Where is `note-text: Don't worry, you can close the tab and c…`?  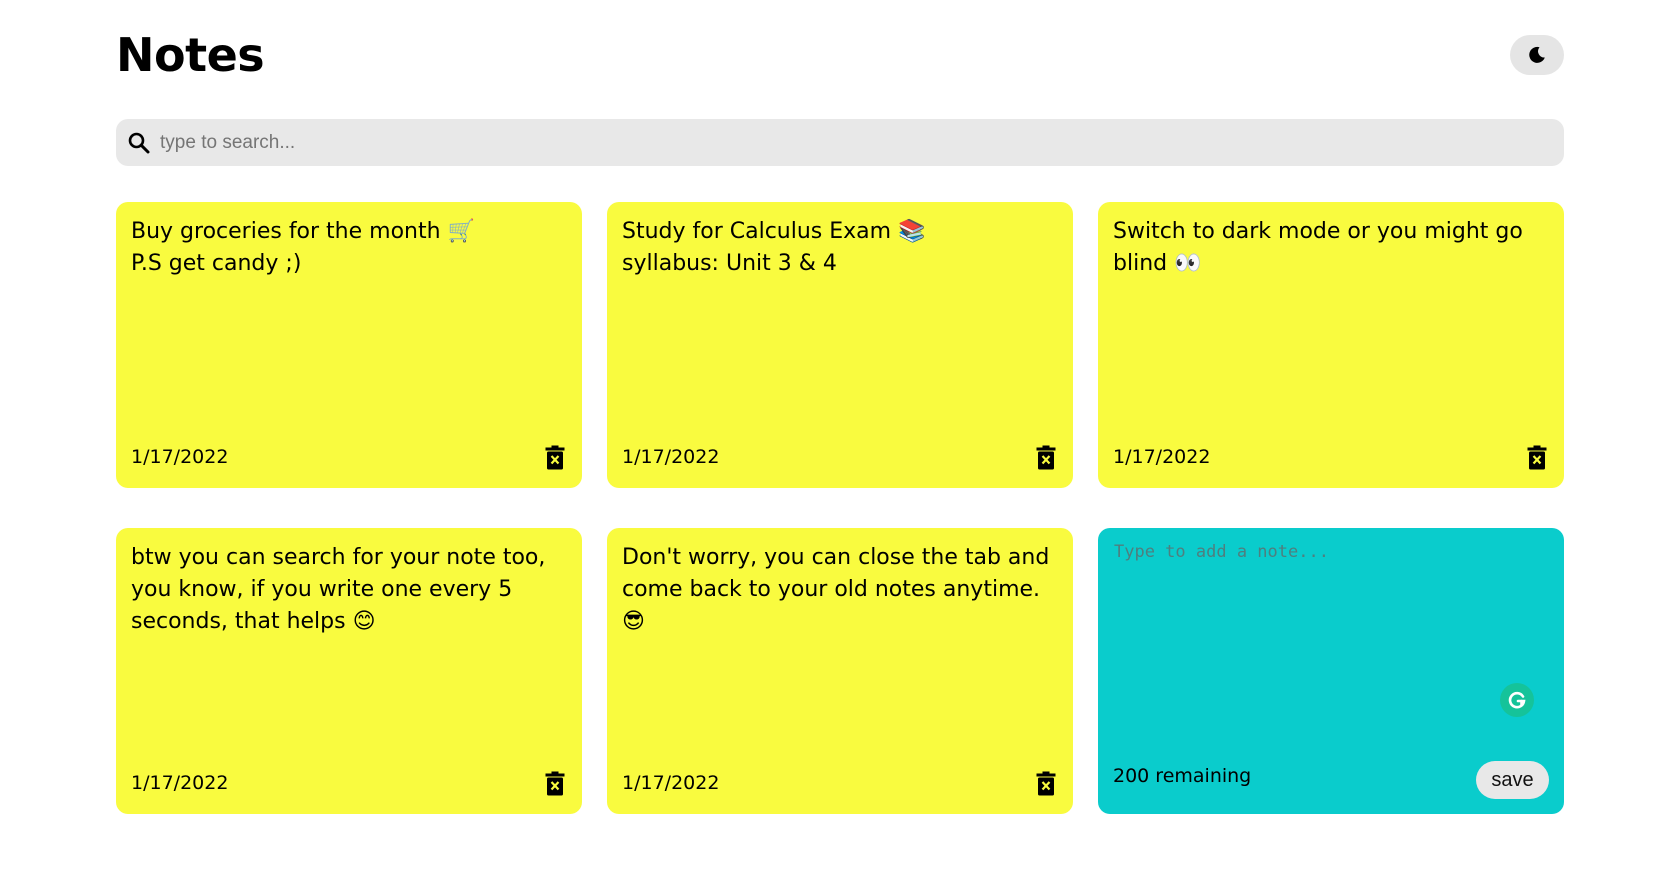
note-text: Don't worry, you can close the tab and c… is located at coordinates (839, 589).